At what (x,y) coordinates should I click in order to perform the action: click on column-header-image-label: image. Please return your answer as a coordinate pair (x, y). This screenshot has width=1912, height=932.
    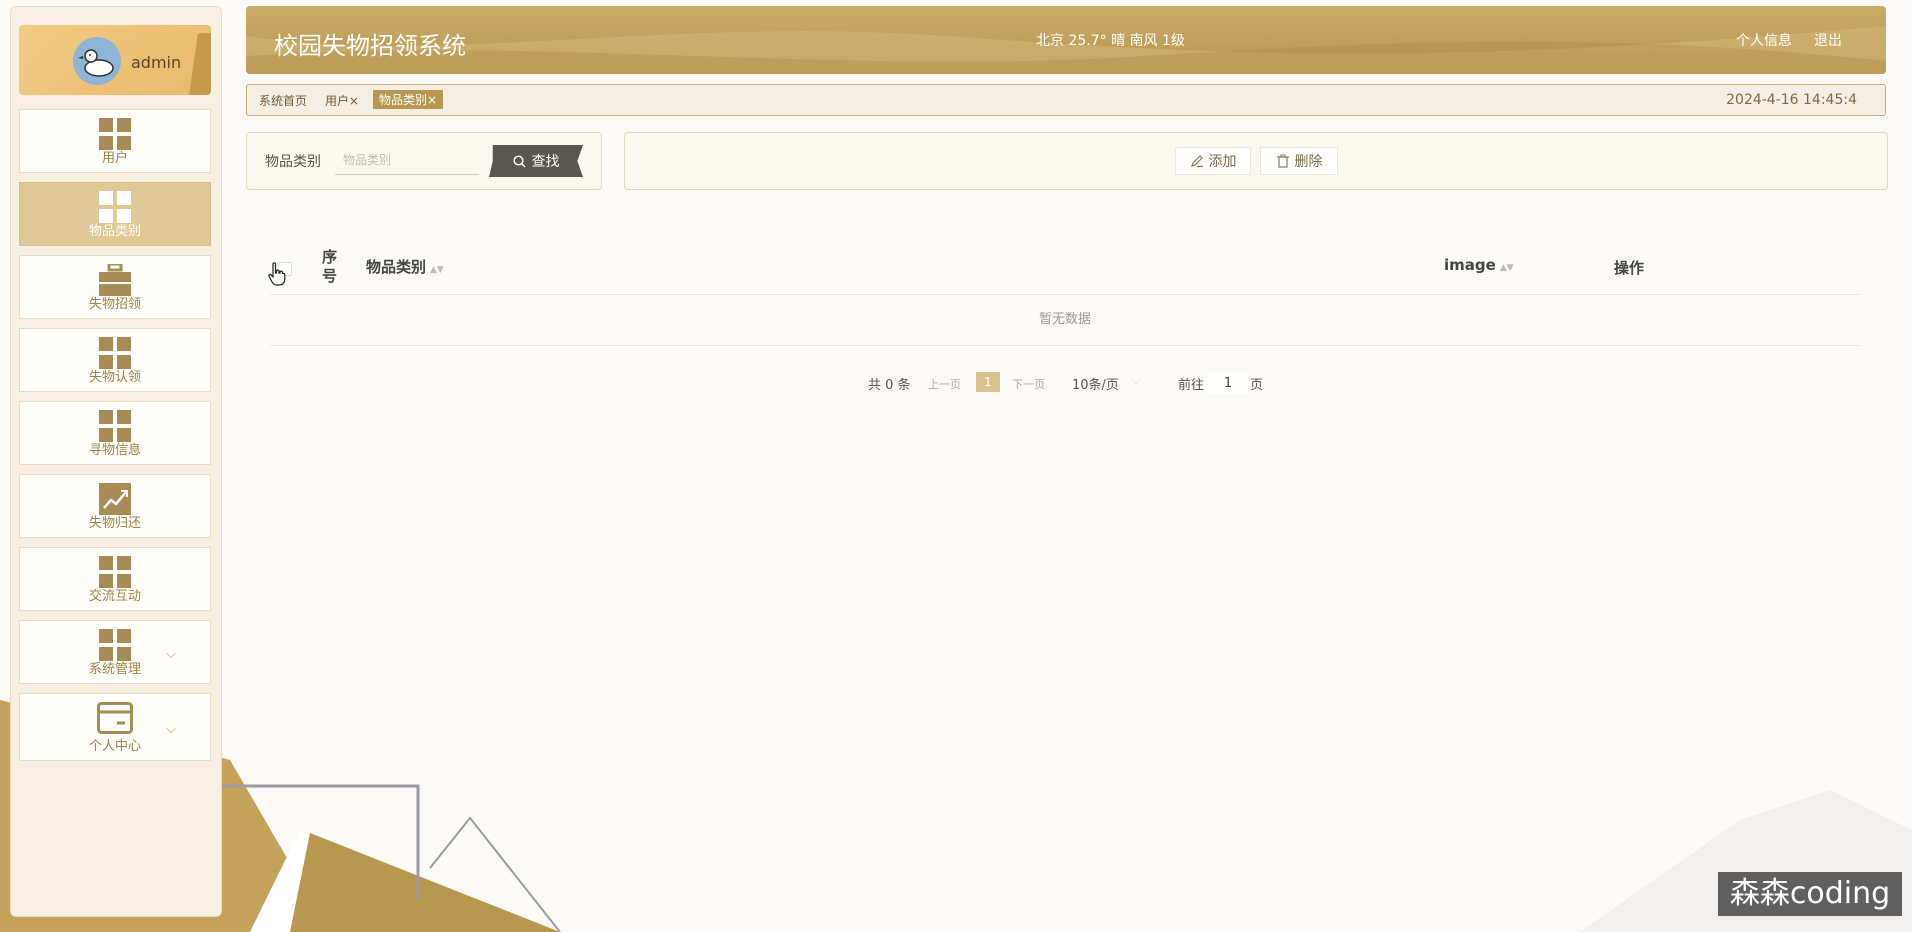
    Looking at the image, I should click on (1470, 265).